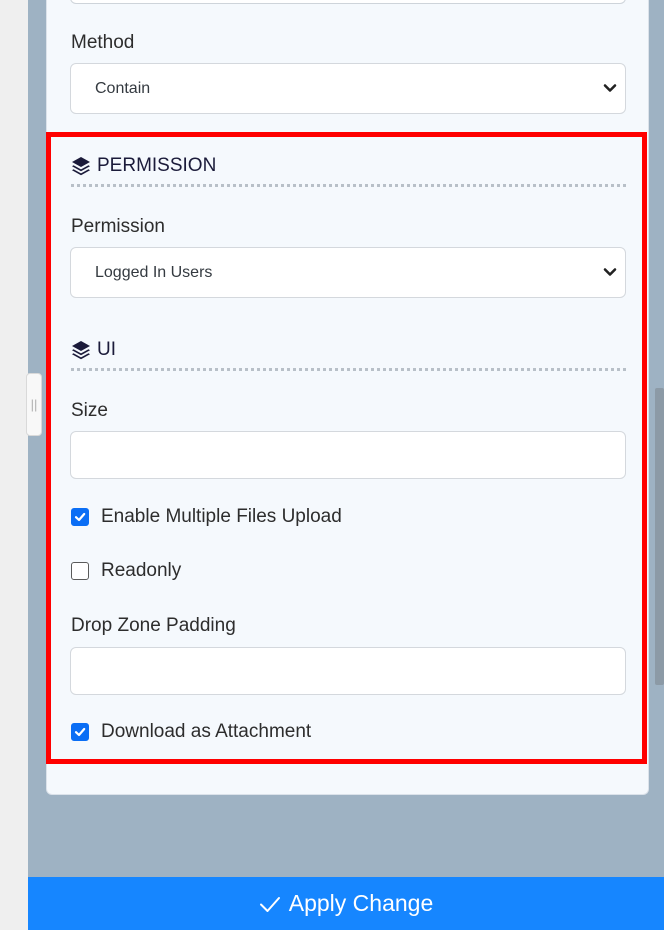 This screenshot has width=664, height=930. What do you see at coordinates (659, 536) in the screenshot?
I see `scrollbar-thumb` at bounding box center [659, 536].